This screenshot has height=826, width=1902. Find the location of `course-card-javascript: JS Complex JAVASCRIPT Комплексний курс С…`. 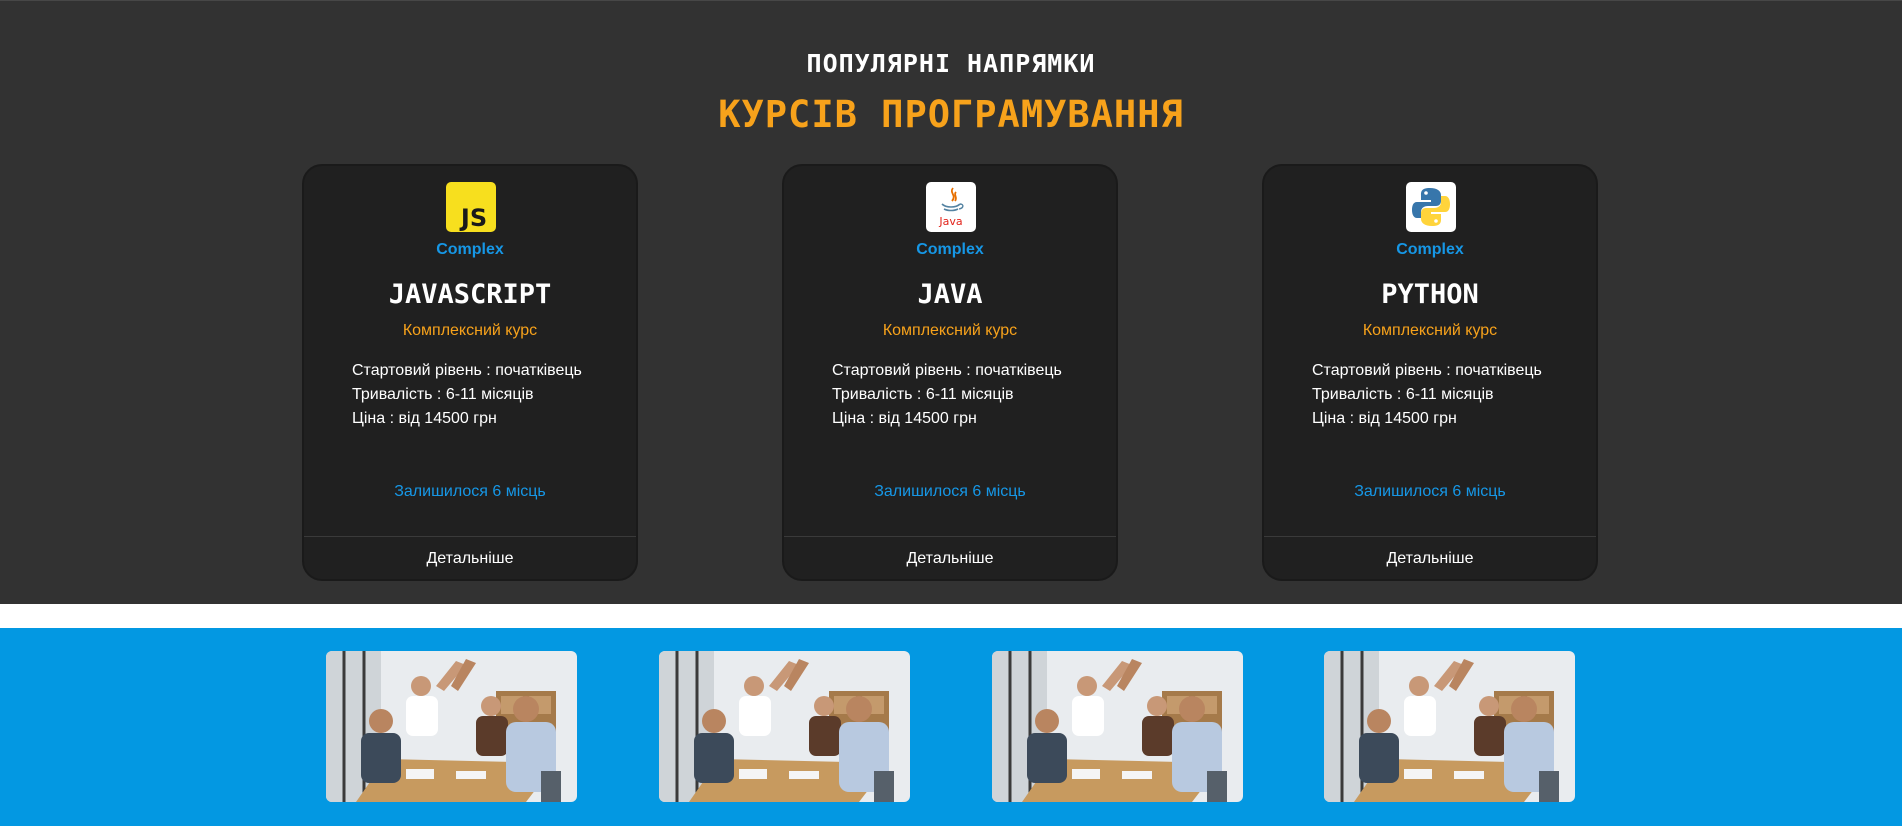

course-card-javascript: JS Complex JAVASCRIPT Комплексний курс С… is located at coordinates (470, 372).